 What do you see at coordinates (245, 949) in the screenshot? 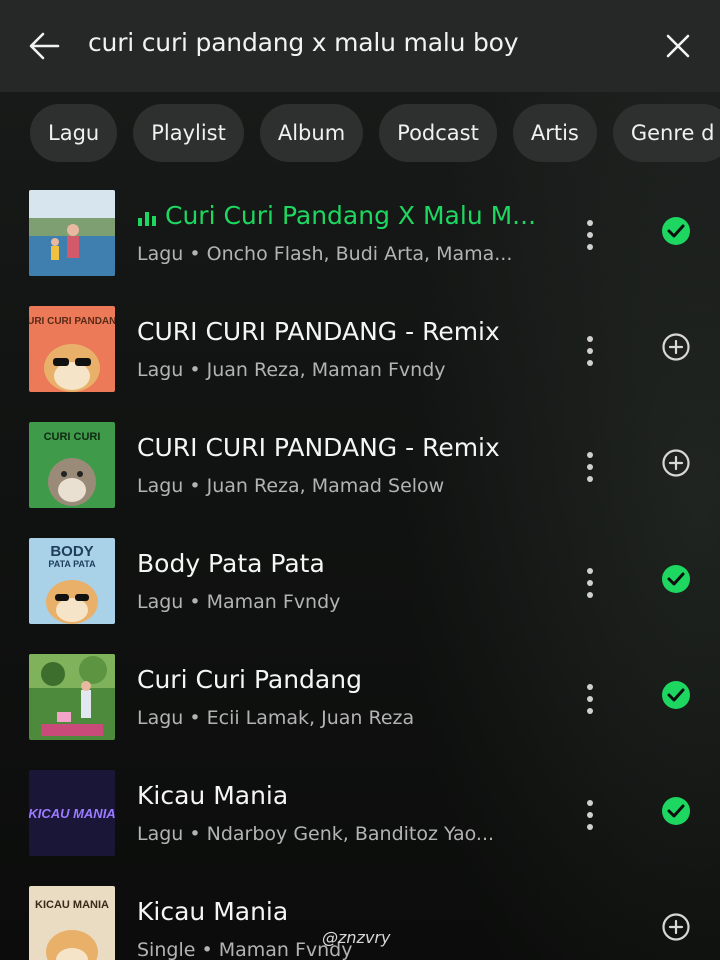
I see `result-subtitle: Single • Maman Fvndy` at bounding box center [245, 949].